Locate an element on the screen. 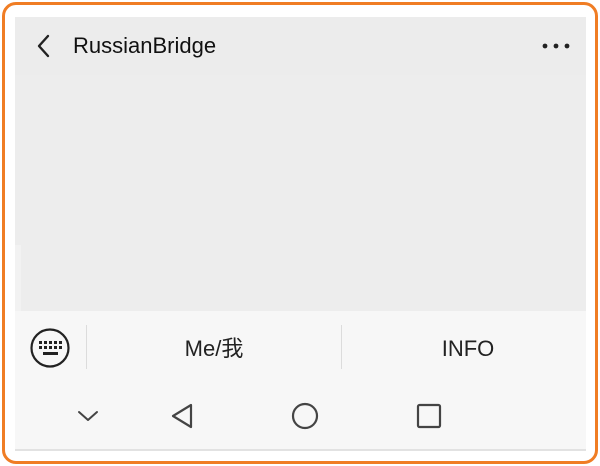  home-circle-icon is located at coordinates (305, 416).